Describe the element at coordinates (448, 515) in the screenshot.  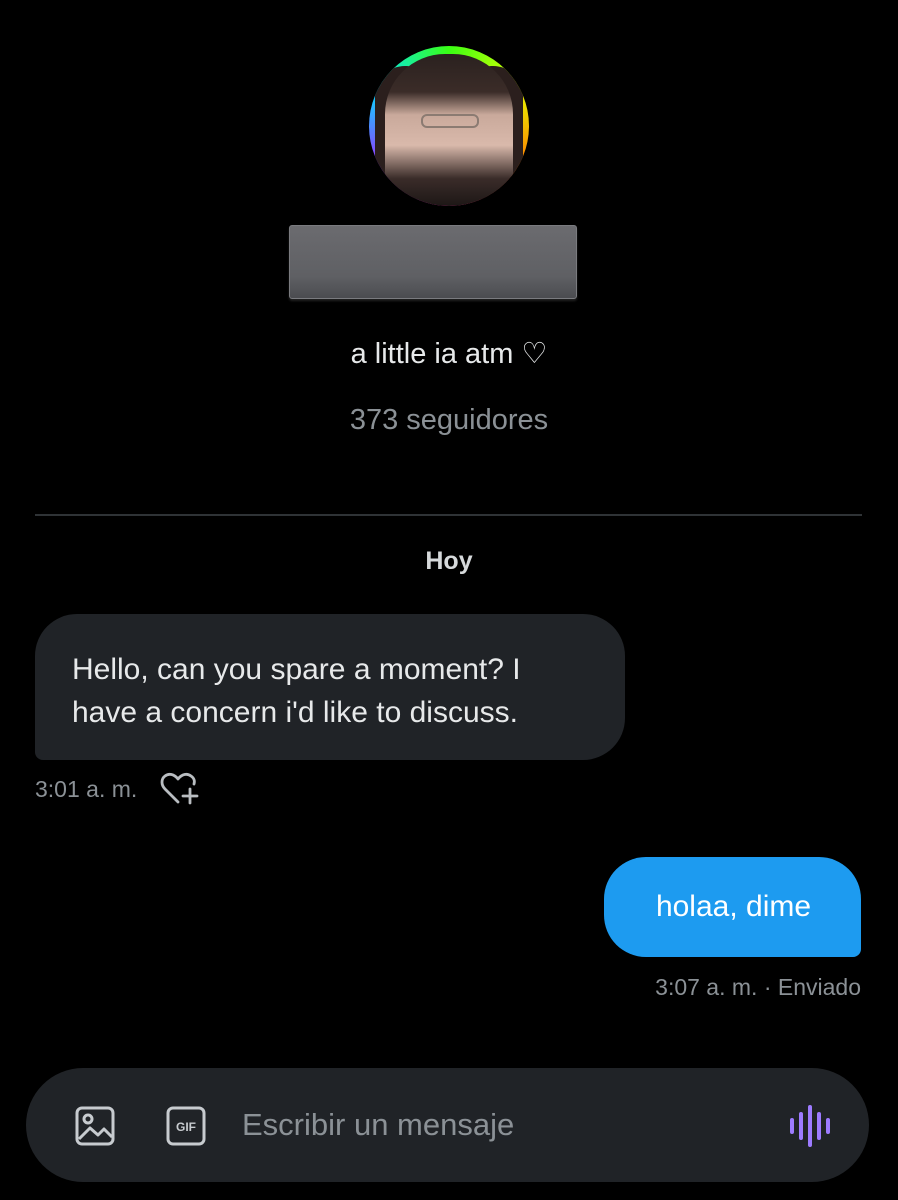
I see `divider` at that location.